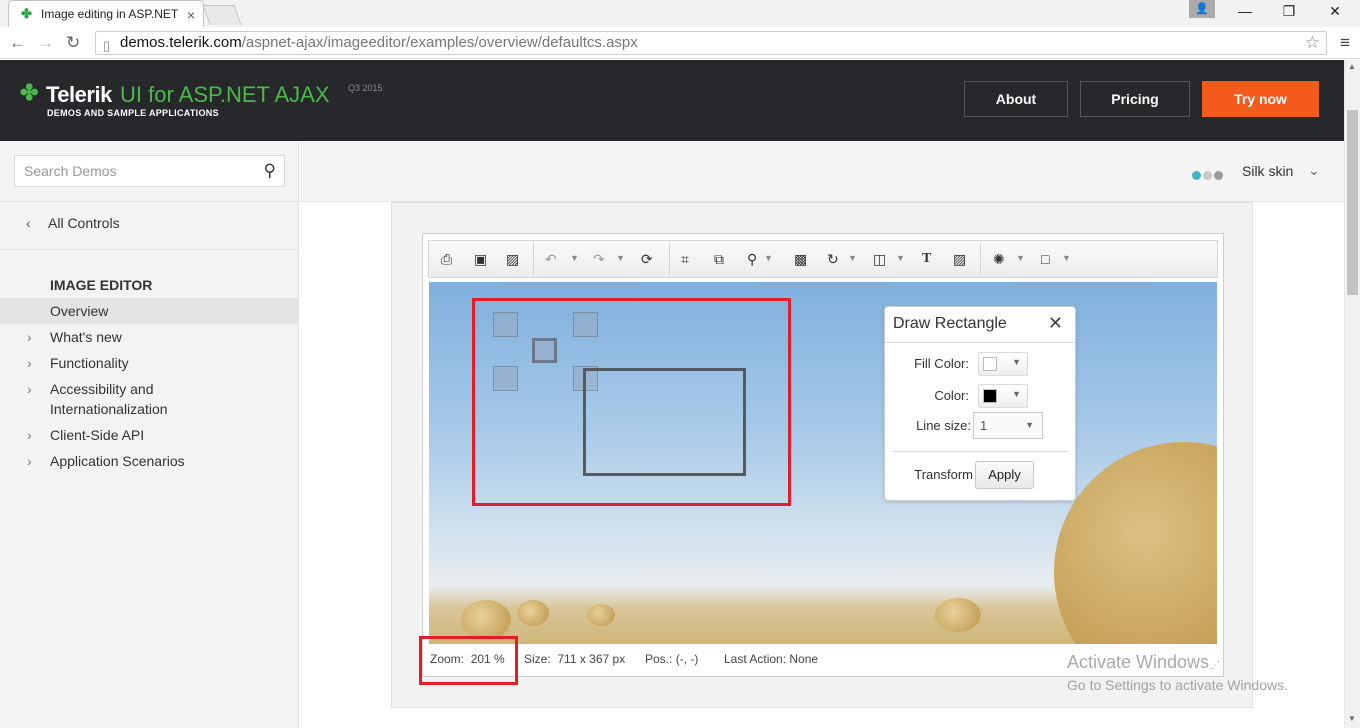 This screenshot has width=1360, height=728. What do you see at coordinates (574, 258) in the screenshot?
I see `undo-dropdown-icon: ▼` at bounding box center [574, 258].